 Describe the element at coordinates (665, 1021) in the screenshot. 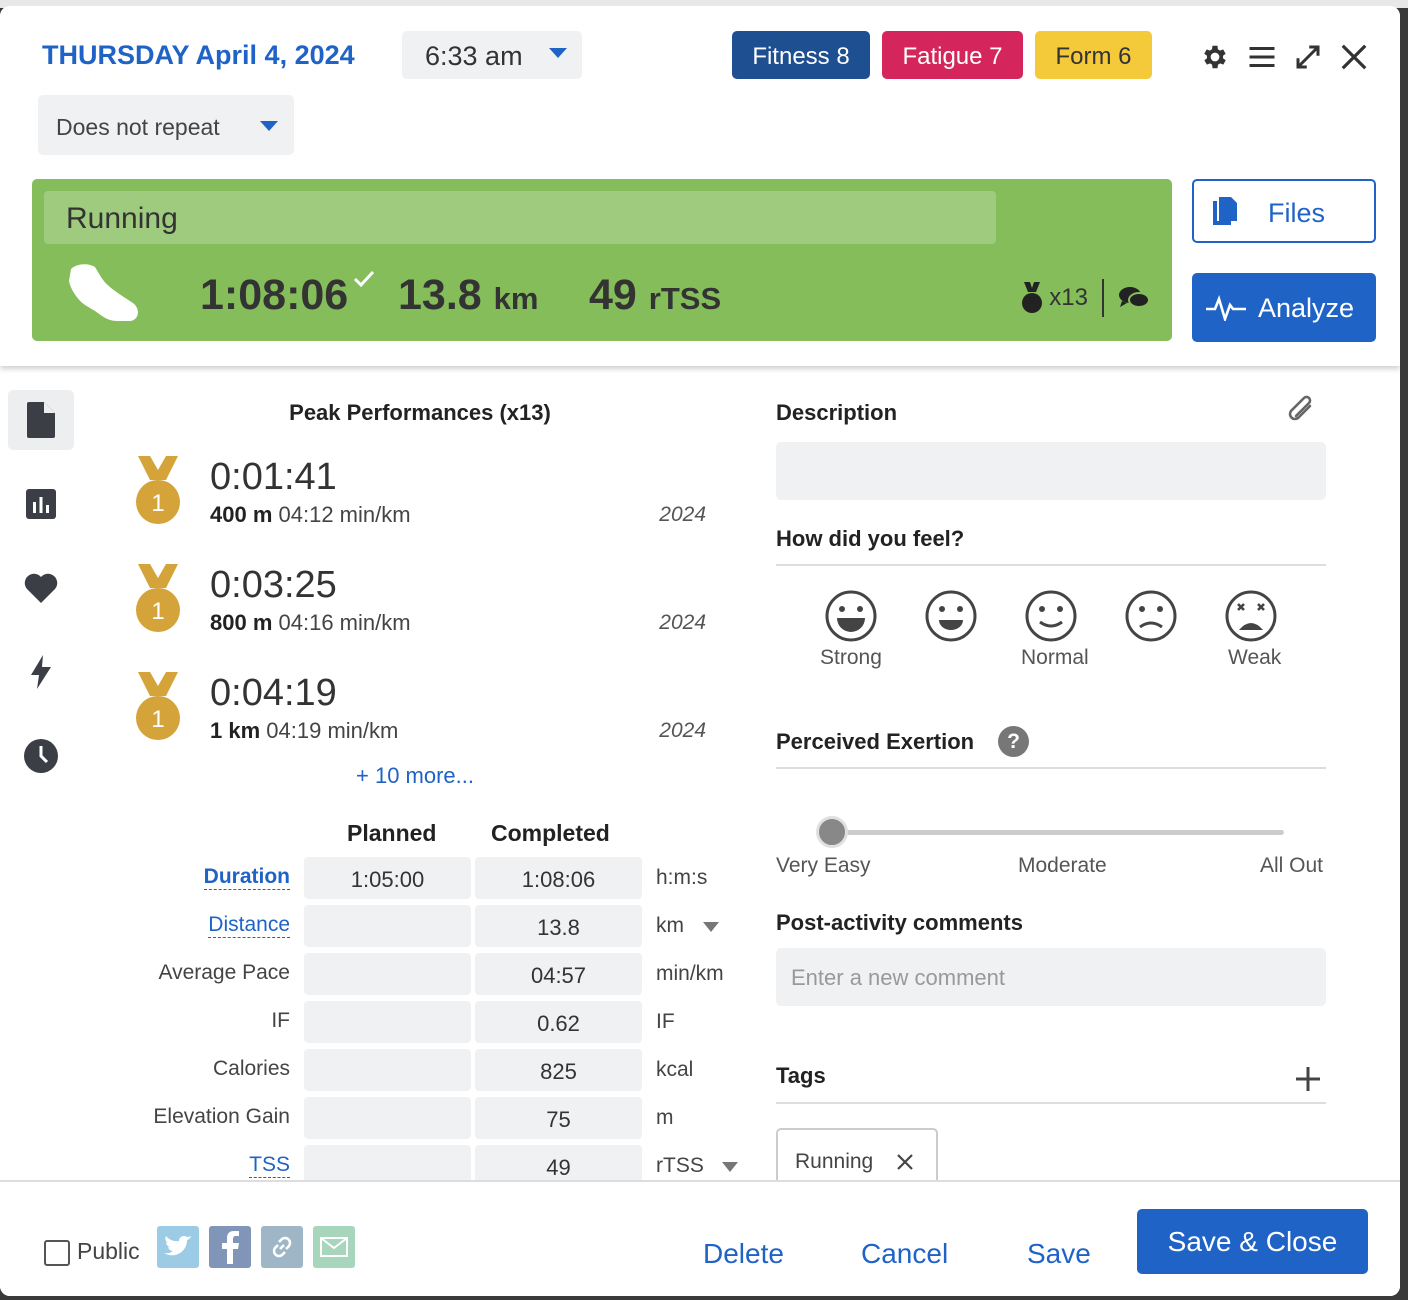

I see `if-unit: IF` at that location.